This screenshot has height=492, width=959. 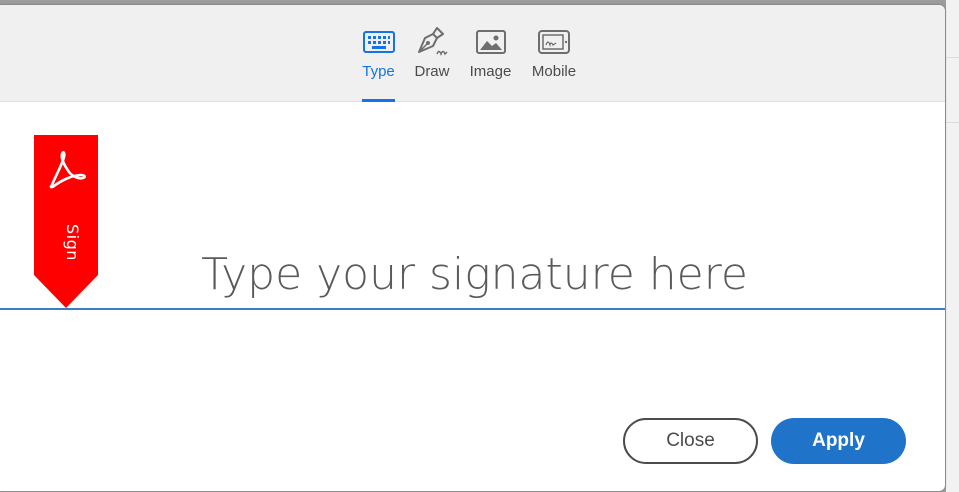 What do you see at coordinates (838, 441) in the screenshot?
I see `apply-button: Apply` at bounding box center [838, 441].